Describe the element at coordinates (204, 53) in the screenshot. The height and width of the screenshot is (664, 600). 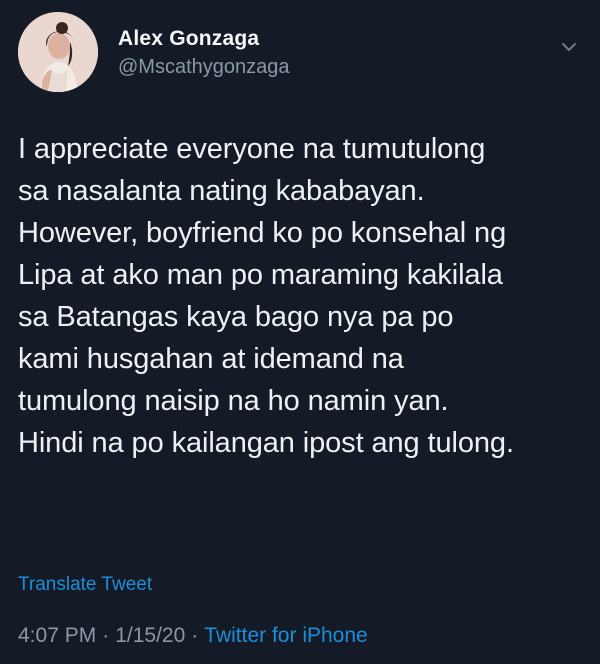
I see `author-names: Alex Gonzaga @Mscathygonzaga` at that location.